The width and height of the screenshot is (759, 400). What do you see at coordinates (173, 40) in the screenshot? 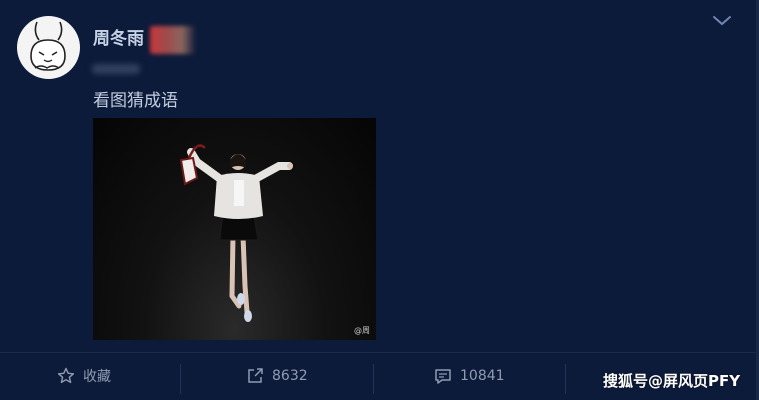
I see `blurred-verified-badge` at bounding box center [173, 40].